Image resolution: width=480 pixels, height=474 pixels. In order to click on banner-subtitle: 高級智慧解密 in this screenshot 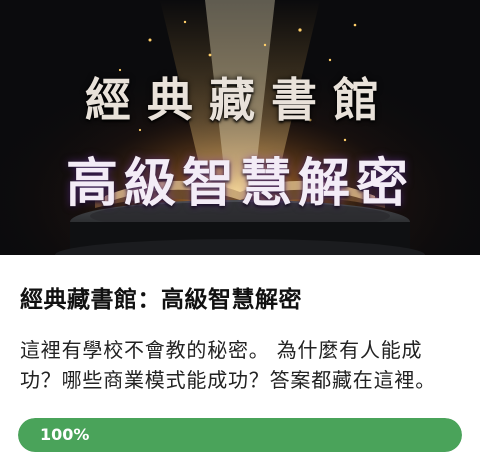, I will do `click(239, 183)`.